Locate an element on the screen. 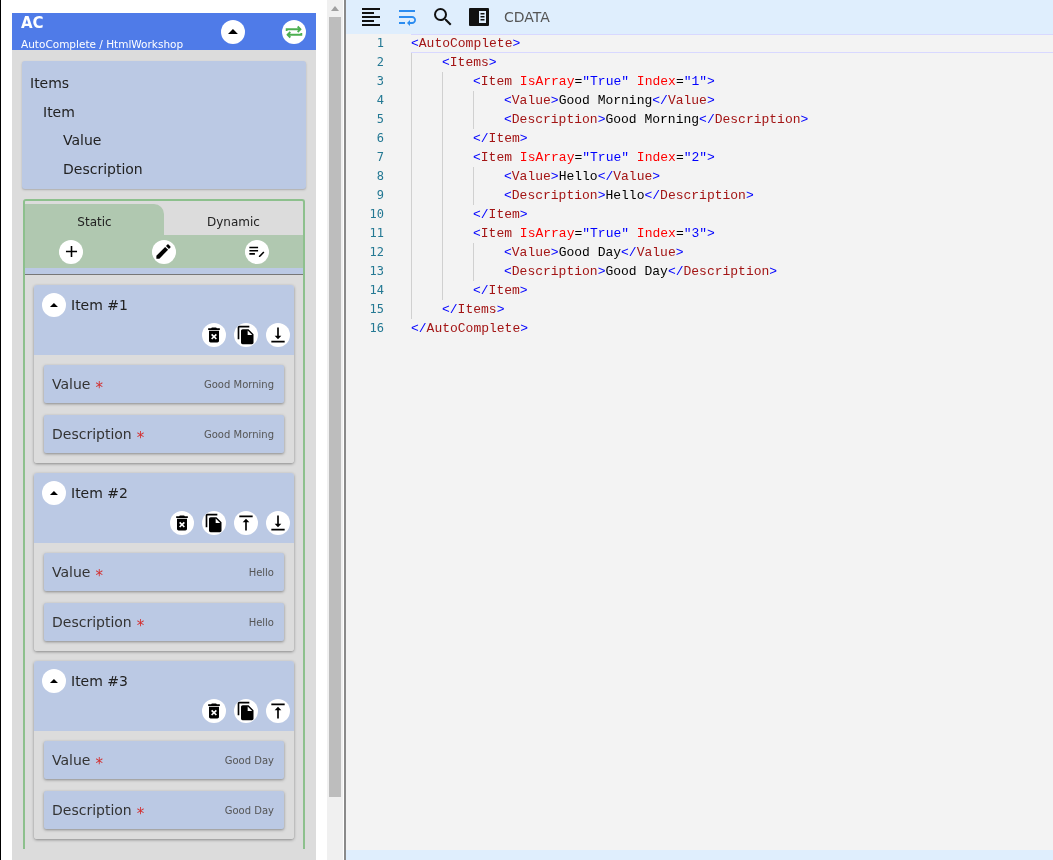  input-field: Value * Hello is located at coordinates (164, 572).